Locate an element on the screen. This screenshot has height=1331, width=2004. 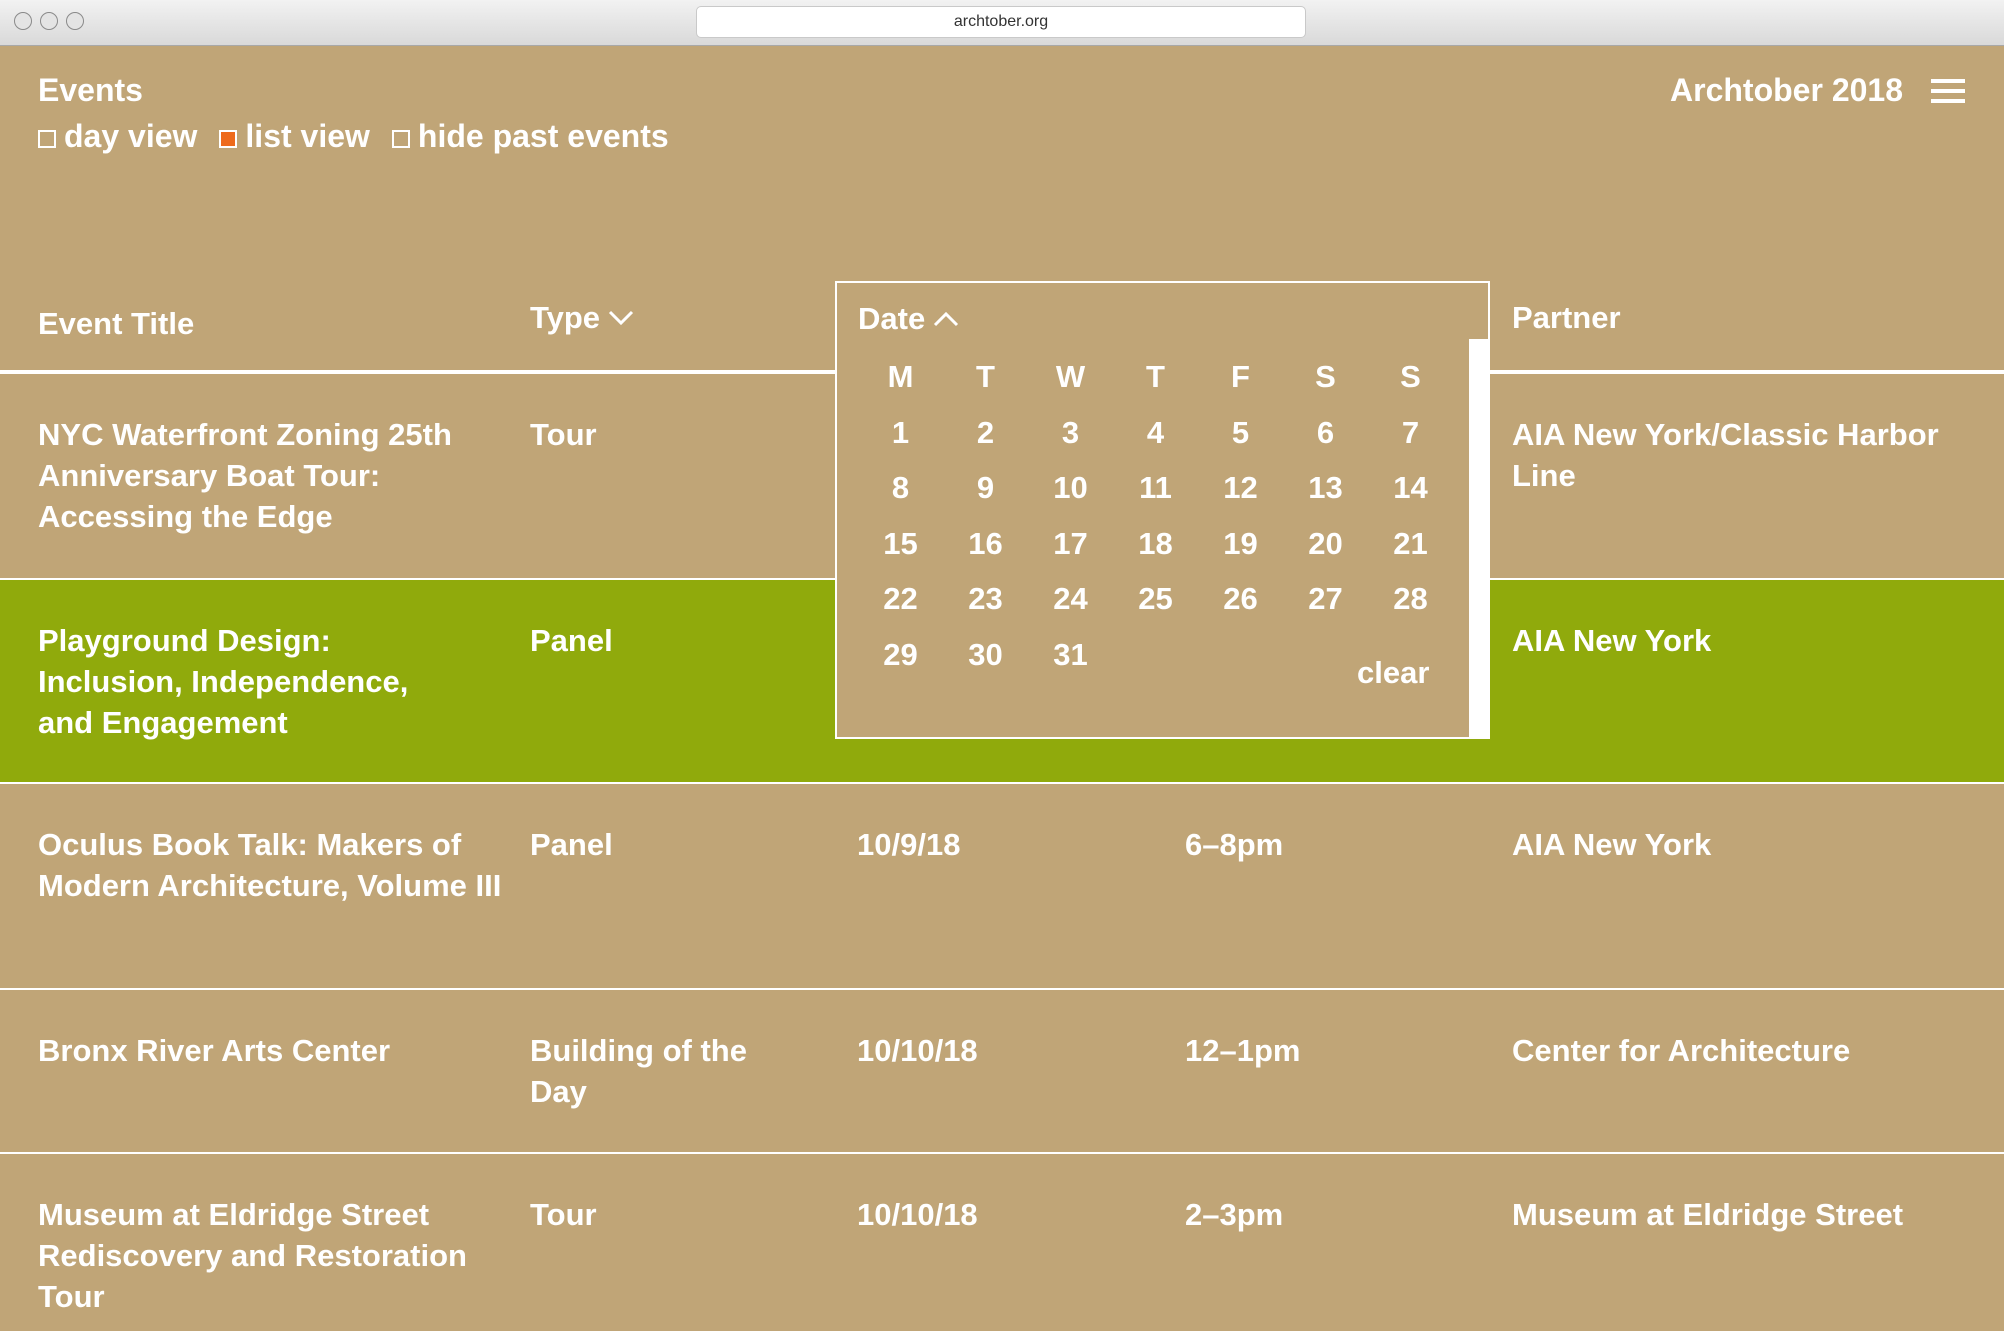
calendar-week: 15 16 17 18 19 20 21 is located at coordinates (1158, 544).